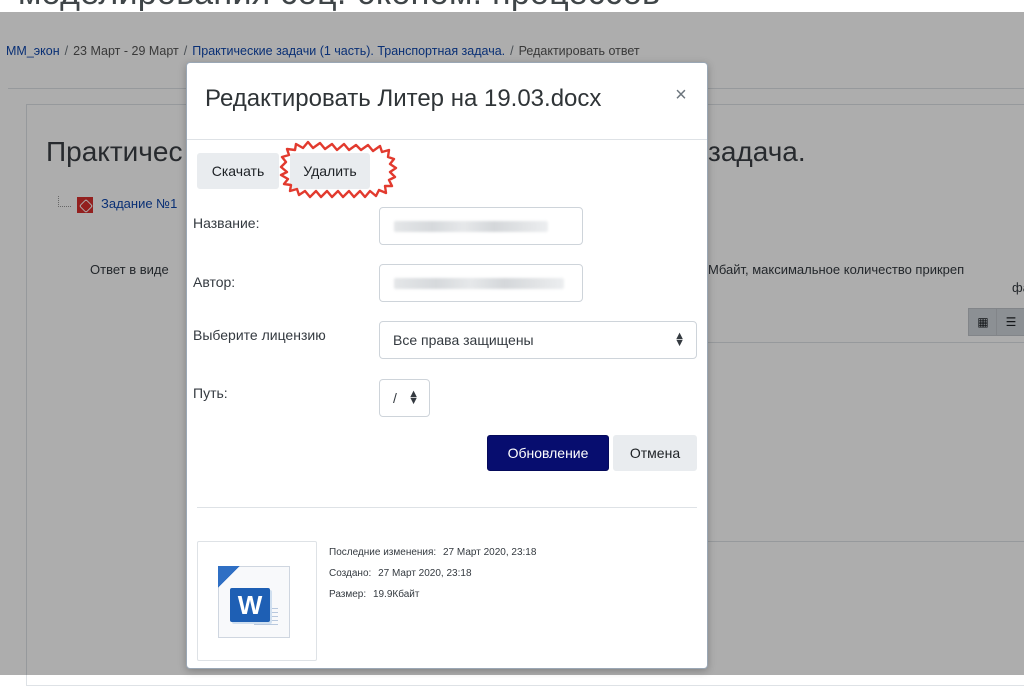 The image size is (1024, 686). What do you see at coordinates (425, 573) in the screenshot?
I see `created-value: 27 Март 2020, 23:18` at bounding box center [425, 573].